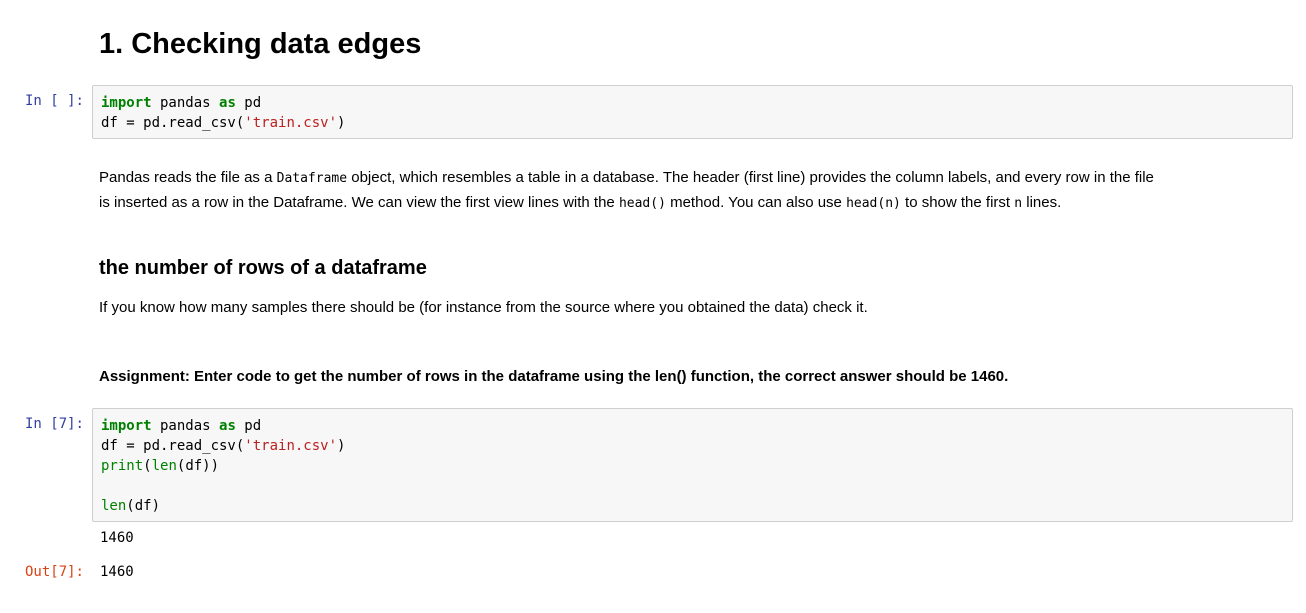 The image size is (1306, 613). Describe the element at coordinates (54, 424) in the screenshot. I see `cell-input-prompt: In [7]:` at that location.